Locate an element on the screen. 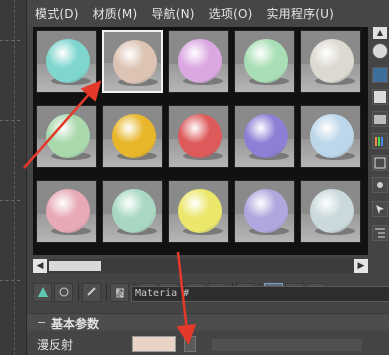  eyedropper-icon: ✎ is located at coordinates (122, 294).